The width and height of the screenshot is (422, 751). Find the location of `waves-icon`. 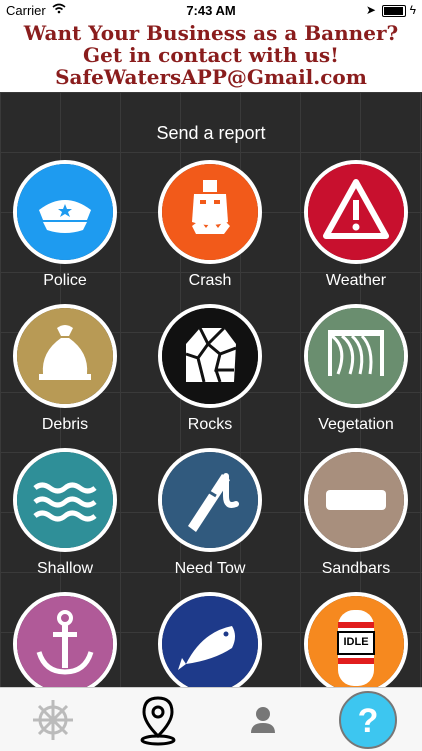

waves-icon is located at coordinates (65, 500).